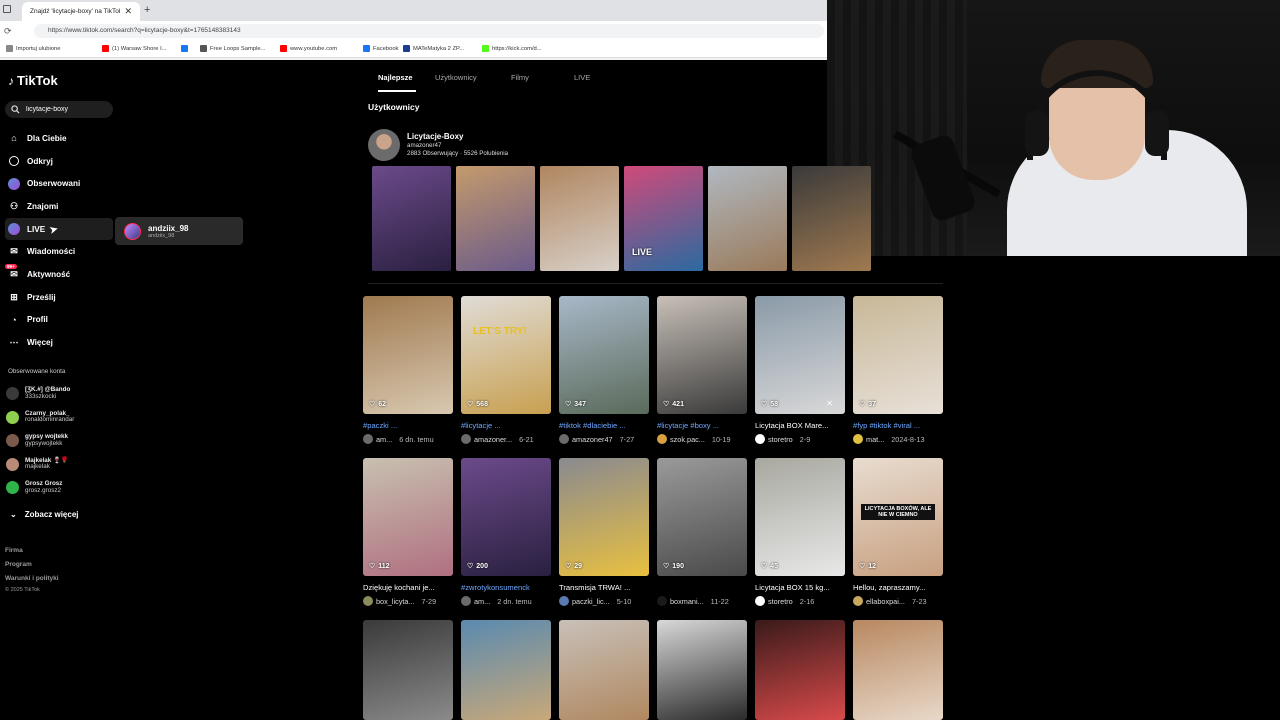 This screenshot has width=1280, height=720. Describe the element at coordinates (510, 601) in the screenshot. I see `video-author: am... 2 dn. temu` at that location.